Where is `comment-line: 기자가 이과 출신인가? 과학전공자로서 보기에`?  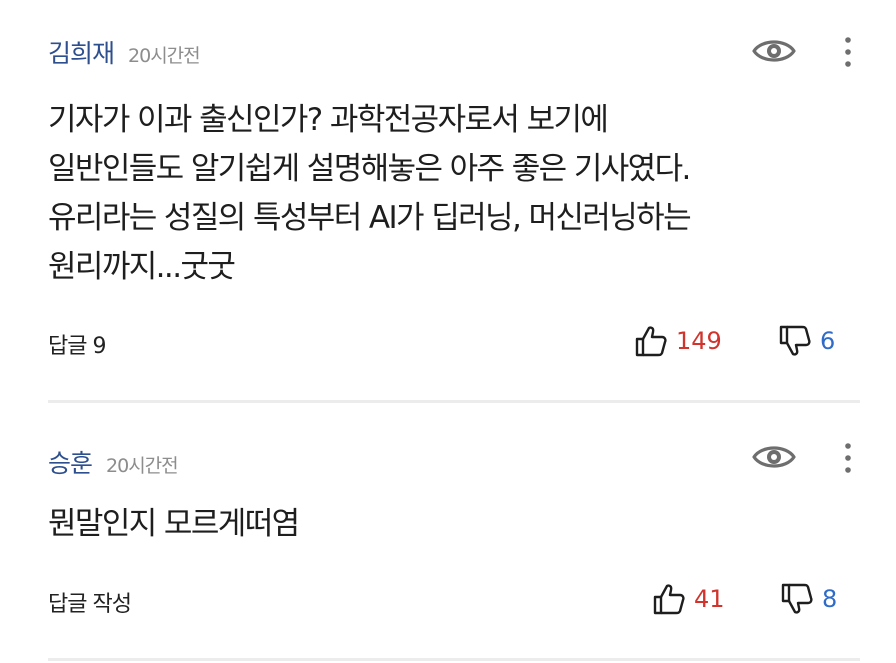 comment-line: 기자가 이과 출신인가? 과학전공자로서 보기에 is located at coordinates (328, 120).